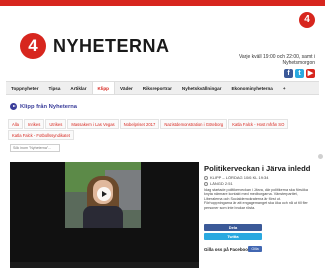 The height and width of the screenshot is (271, 325). Describe the element at coordinates (284, 88) in the screenshot. I see `nav-item-more: +` at that location.